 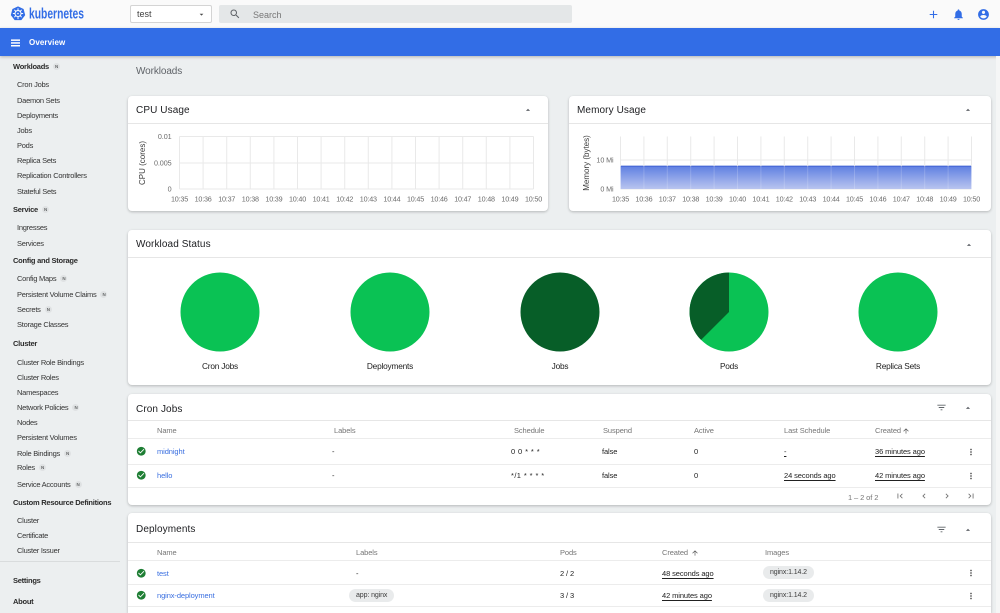 I want to click on svg-text: CPU (cores), so click(x=142, y=163).